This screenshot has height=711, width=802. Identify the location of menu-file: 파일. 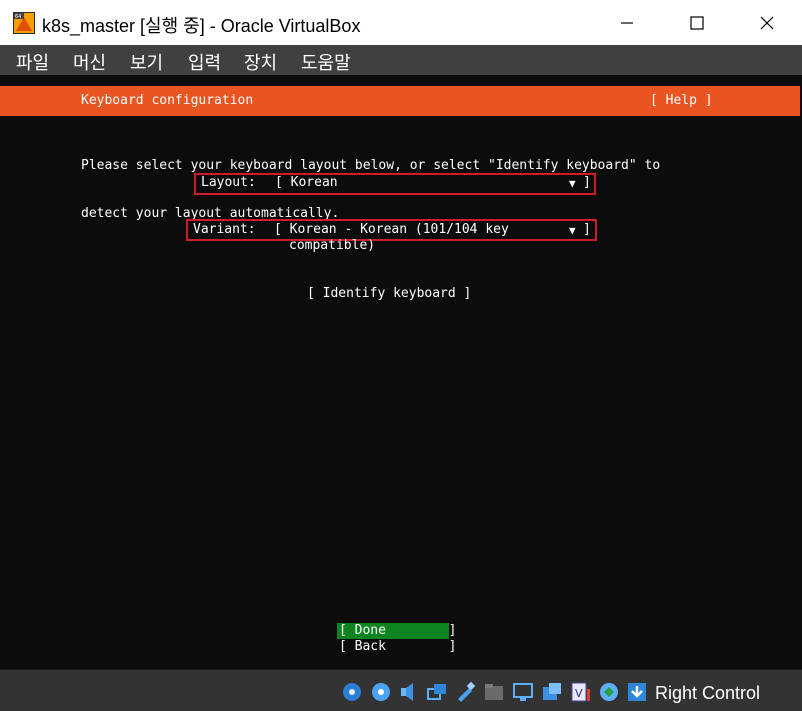
(32, 62).